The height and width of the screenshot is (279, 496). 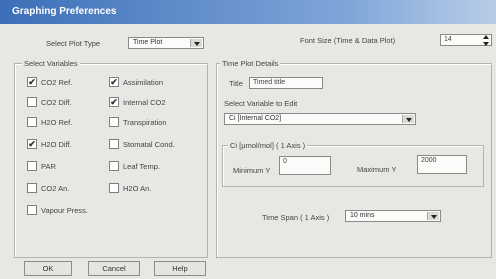 What do you see at coordinates (48, 166) in the screenshot?
I see `checkbox-label-par: PAR` at bounding box center [48, 166].